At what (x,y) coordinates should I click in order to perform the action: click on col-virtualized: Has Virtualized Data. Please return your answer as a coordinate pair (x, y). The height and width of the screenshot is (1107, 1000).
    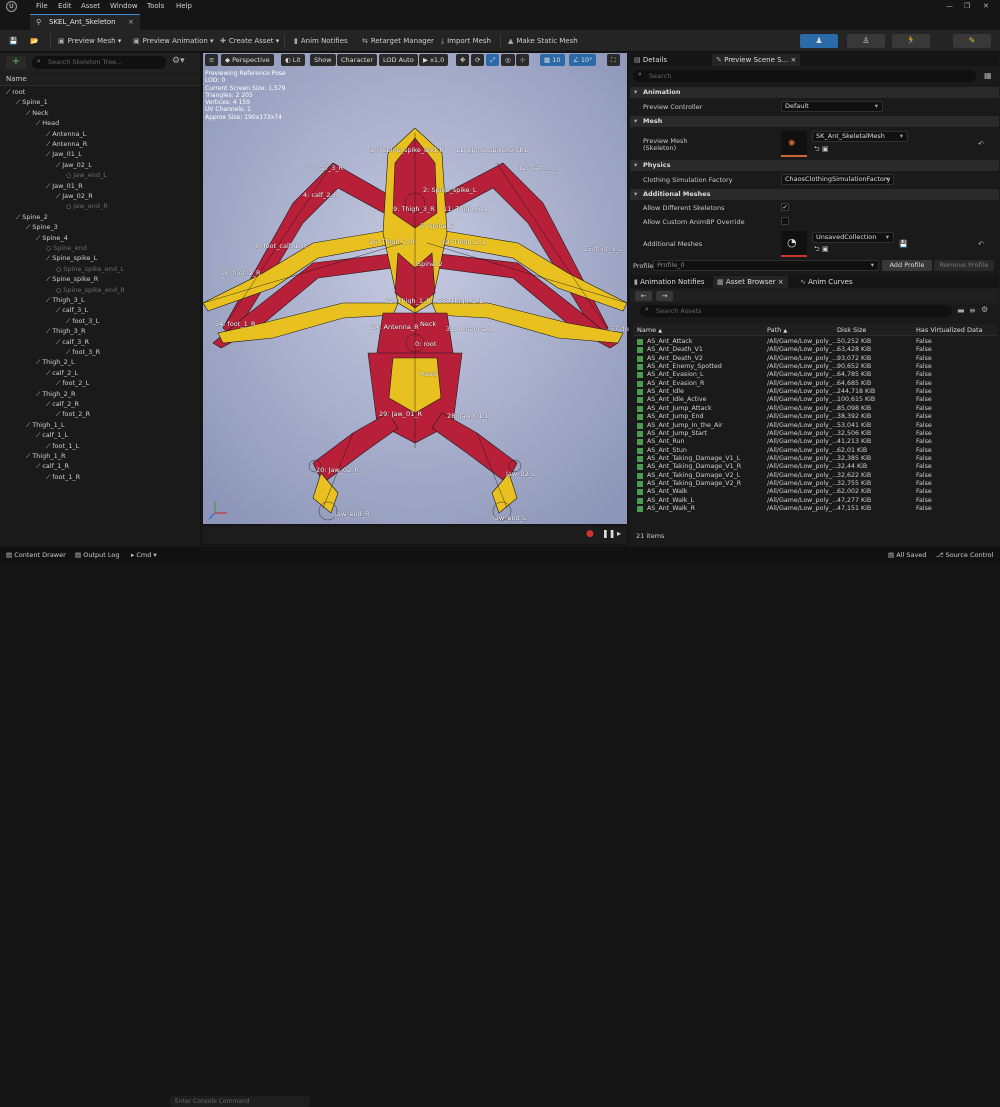
    Looking at the image, I should click on (949, 330).